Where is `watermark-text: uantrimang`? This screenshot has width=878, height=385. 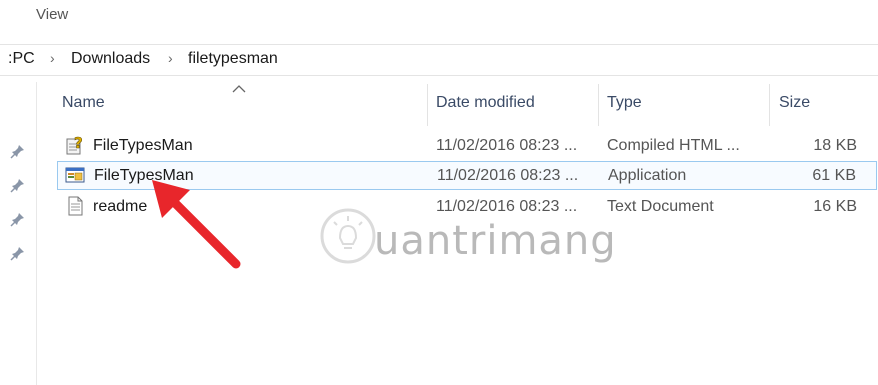 watermark-text: uantrimang is located at coordinates (495, 241).